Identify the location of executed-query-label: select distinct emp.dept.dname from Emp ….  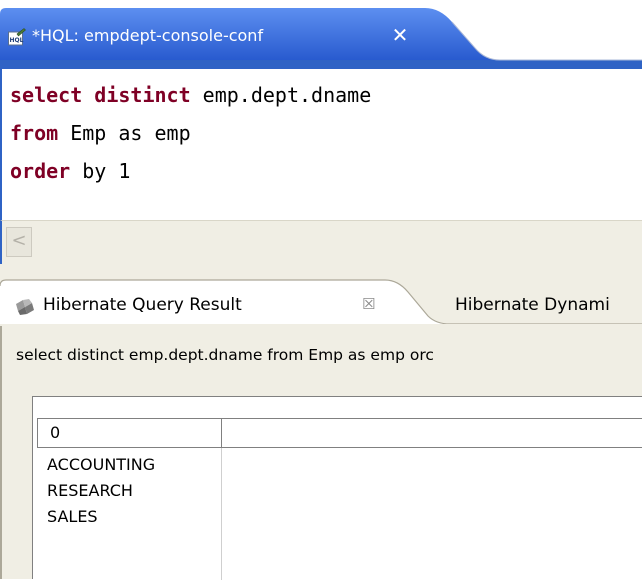
(225, 355).